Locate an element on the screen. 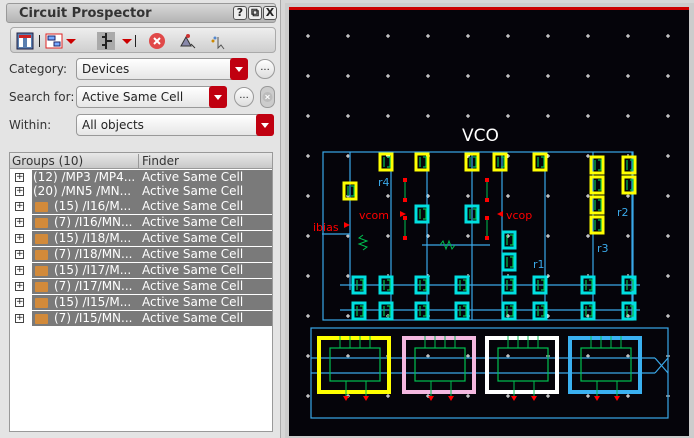  tree-row: + (20) /MN5 /MN... Active Same Cell is located at coordinates (141, 191).